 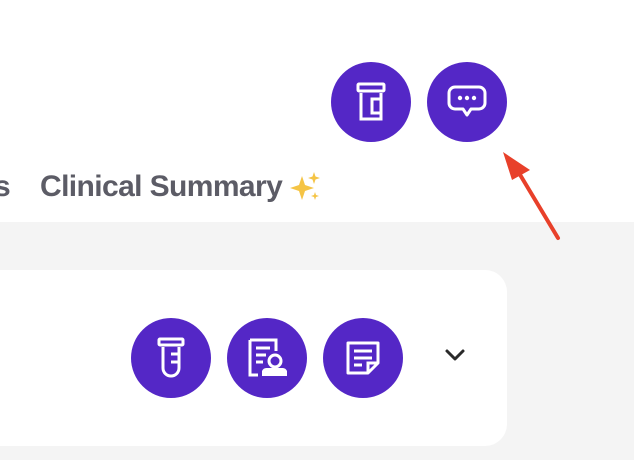 What do you see at coordinates (161, 186) in the screenshot?
I see `tab-clinical-summary-label: Clinical Summary` at bounding box center [161, 186].